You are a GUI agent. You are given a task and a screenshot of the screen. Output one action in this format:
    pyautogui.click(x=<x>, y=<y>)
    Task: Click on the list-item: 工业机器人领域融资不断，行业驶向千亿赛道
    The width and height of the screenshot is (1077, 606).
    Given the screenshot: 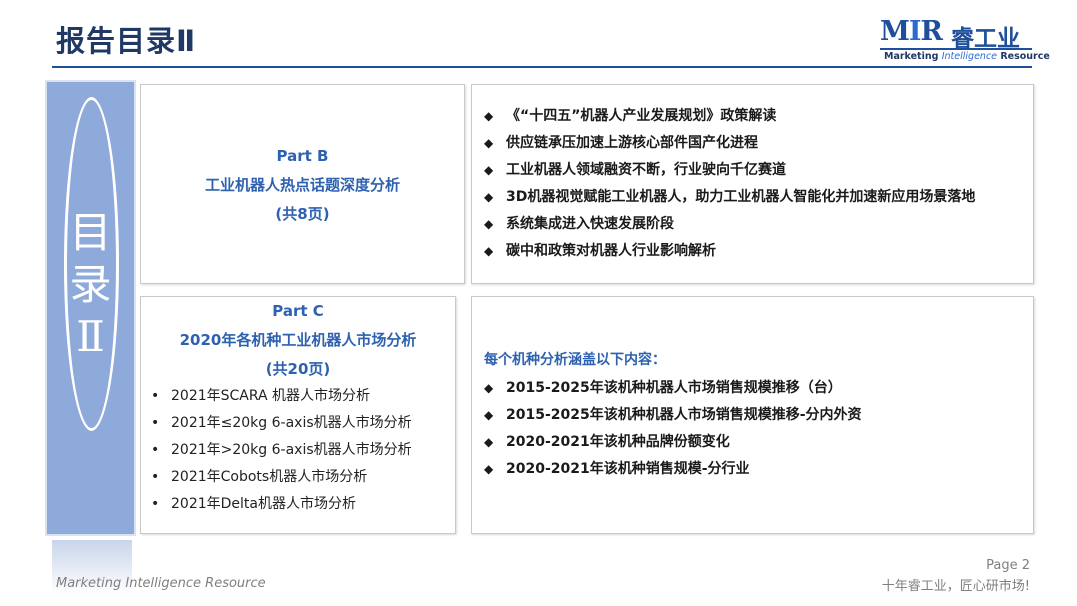 What is the action you would take?
    pyautogui.click(x=729, y=170)
    